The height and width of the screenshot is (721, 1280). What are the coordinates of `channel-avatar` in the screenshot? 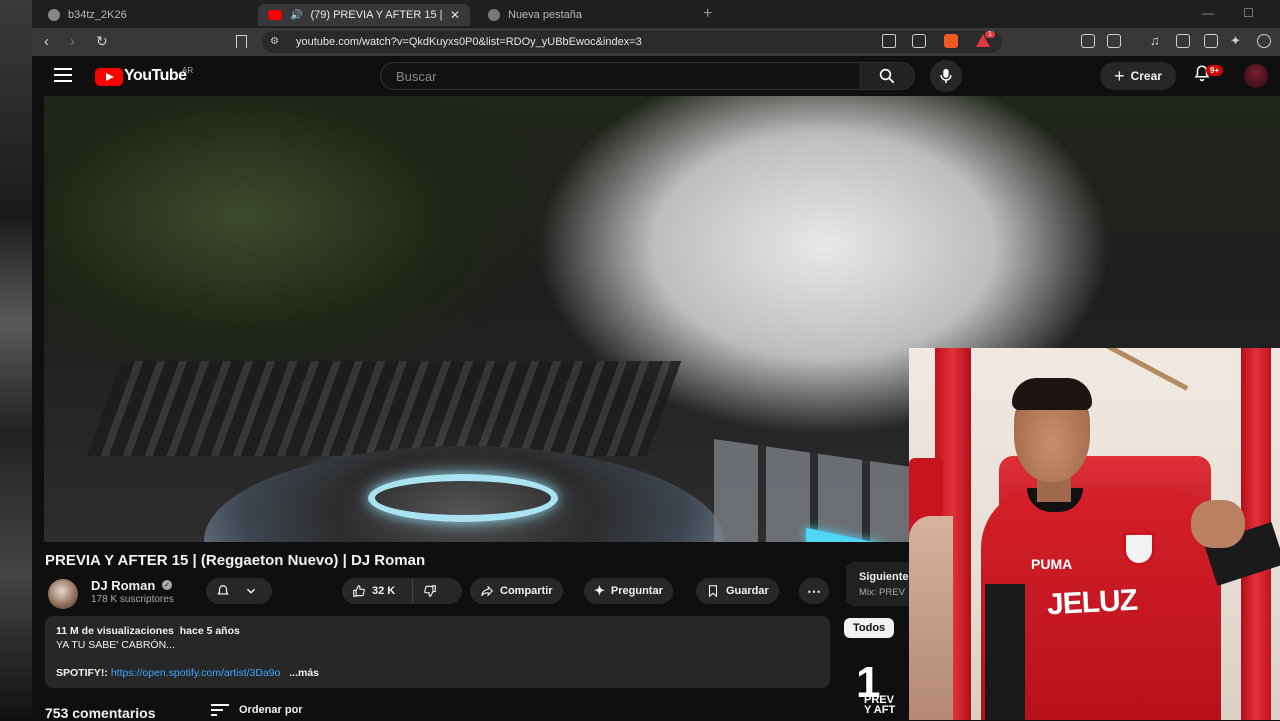 It's located at (63, 594).